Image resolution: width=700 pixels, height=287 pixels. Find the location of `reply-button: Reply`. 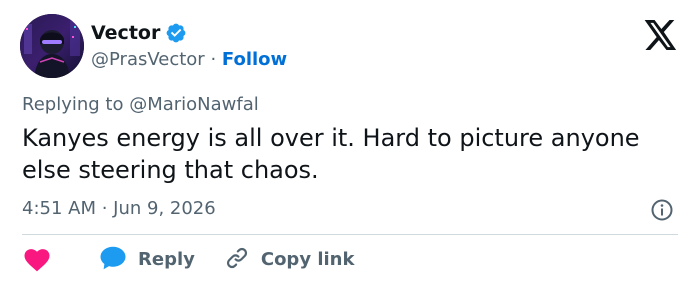

reply-button: Reply is located at coordinates (146, 260).